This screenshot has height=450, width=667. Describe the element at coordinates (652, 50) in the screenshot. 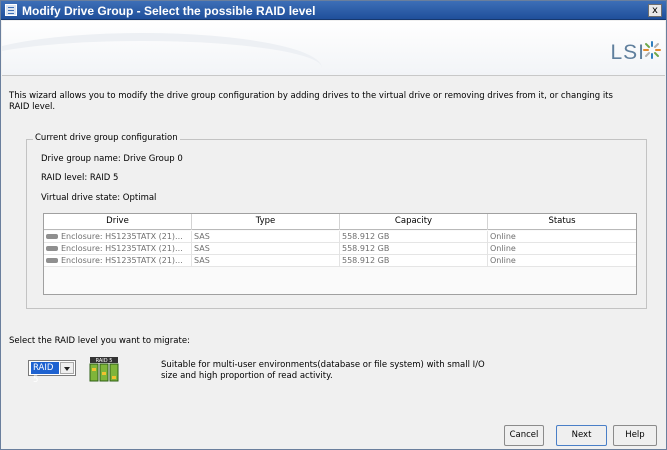

I see `lsi-logo-icon` at that location.